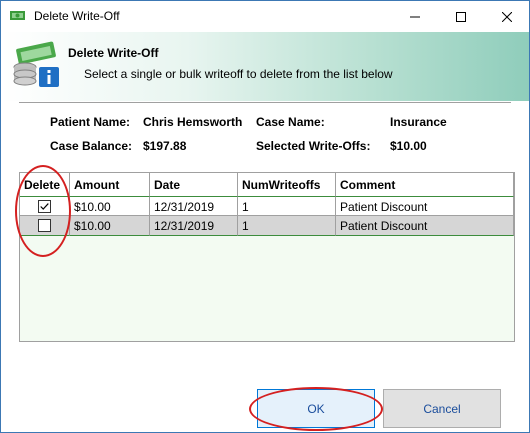 This screenshot has width=530, height=433. I want to click on case-balance-value: $197.88, so click(165, 146).